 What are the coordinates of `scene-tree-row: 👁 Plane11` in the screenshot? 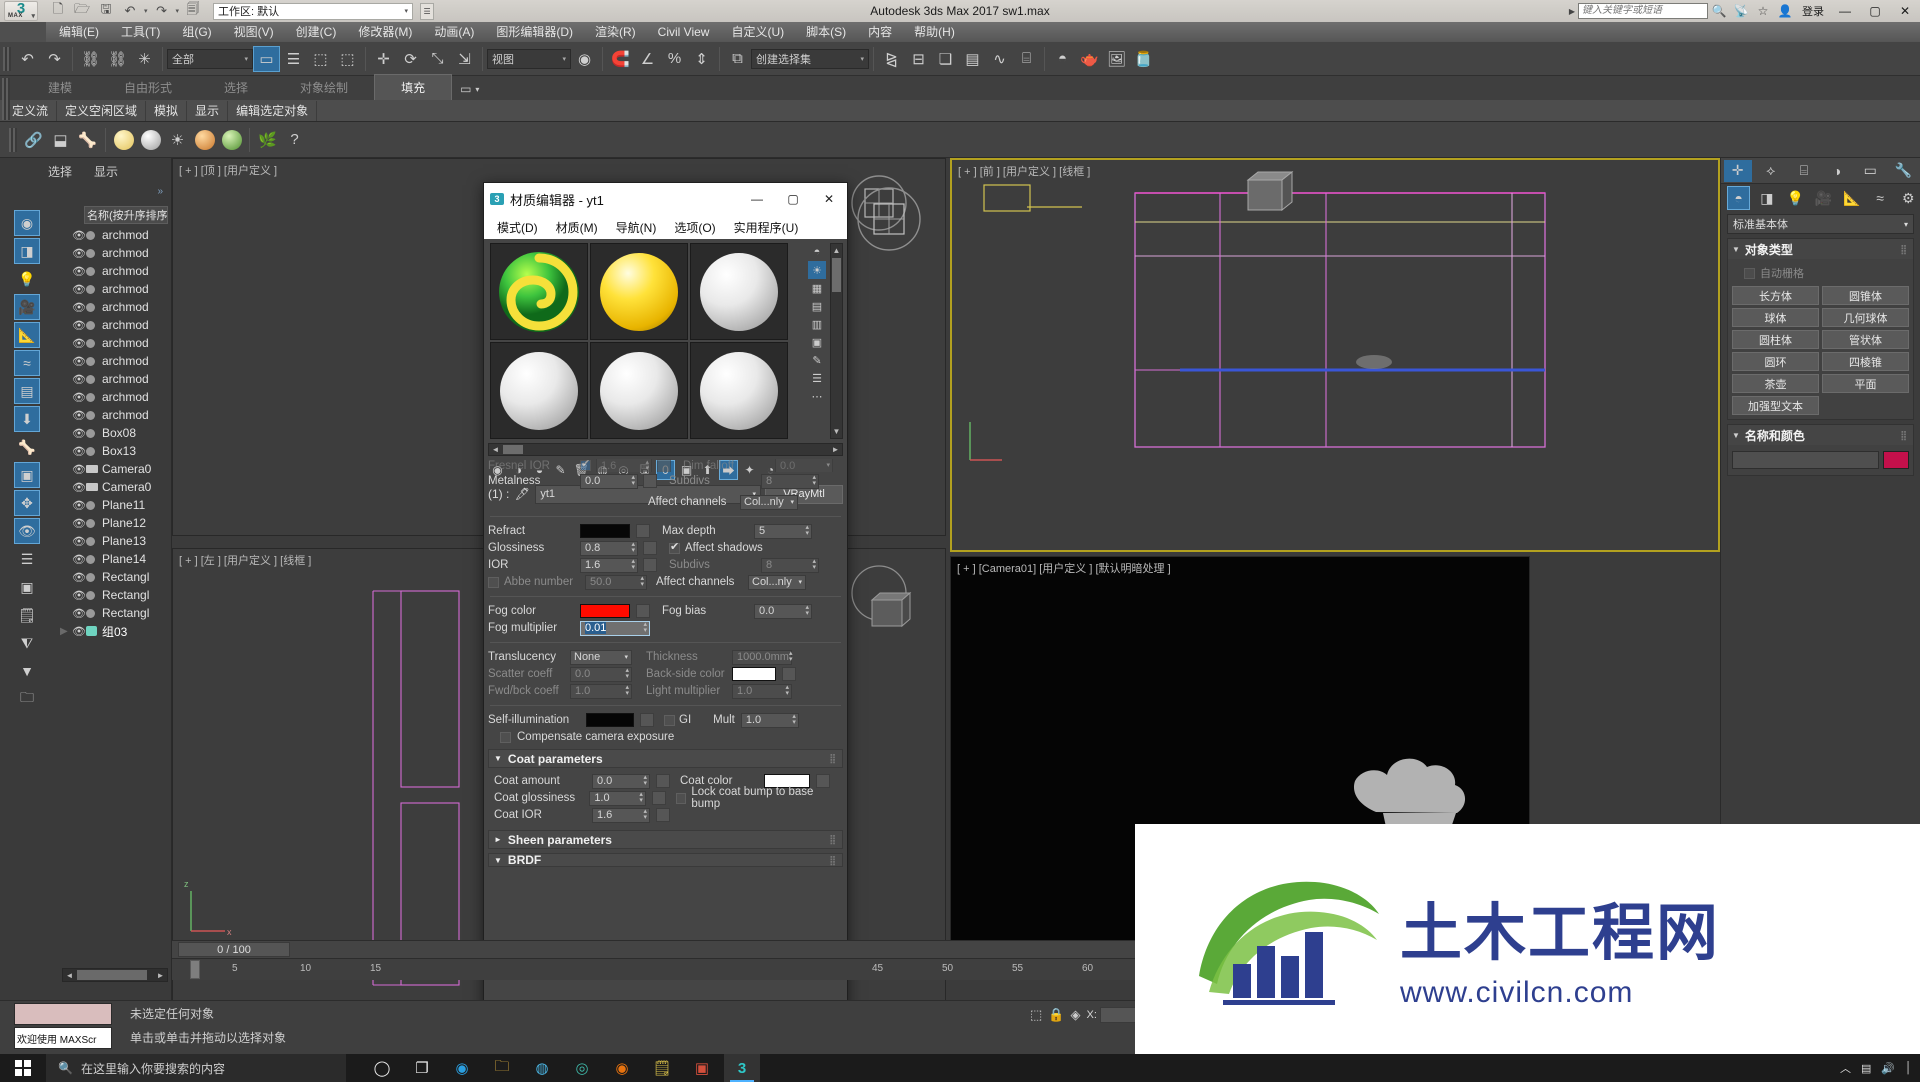 It's located at (114, 505).